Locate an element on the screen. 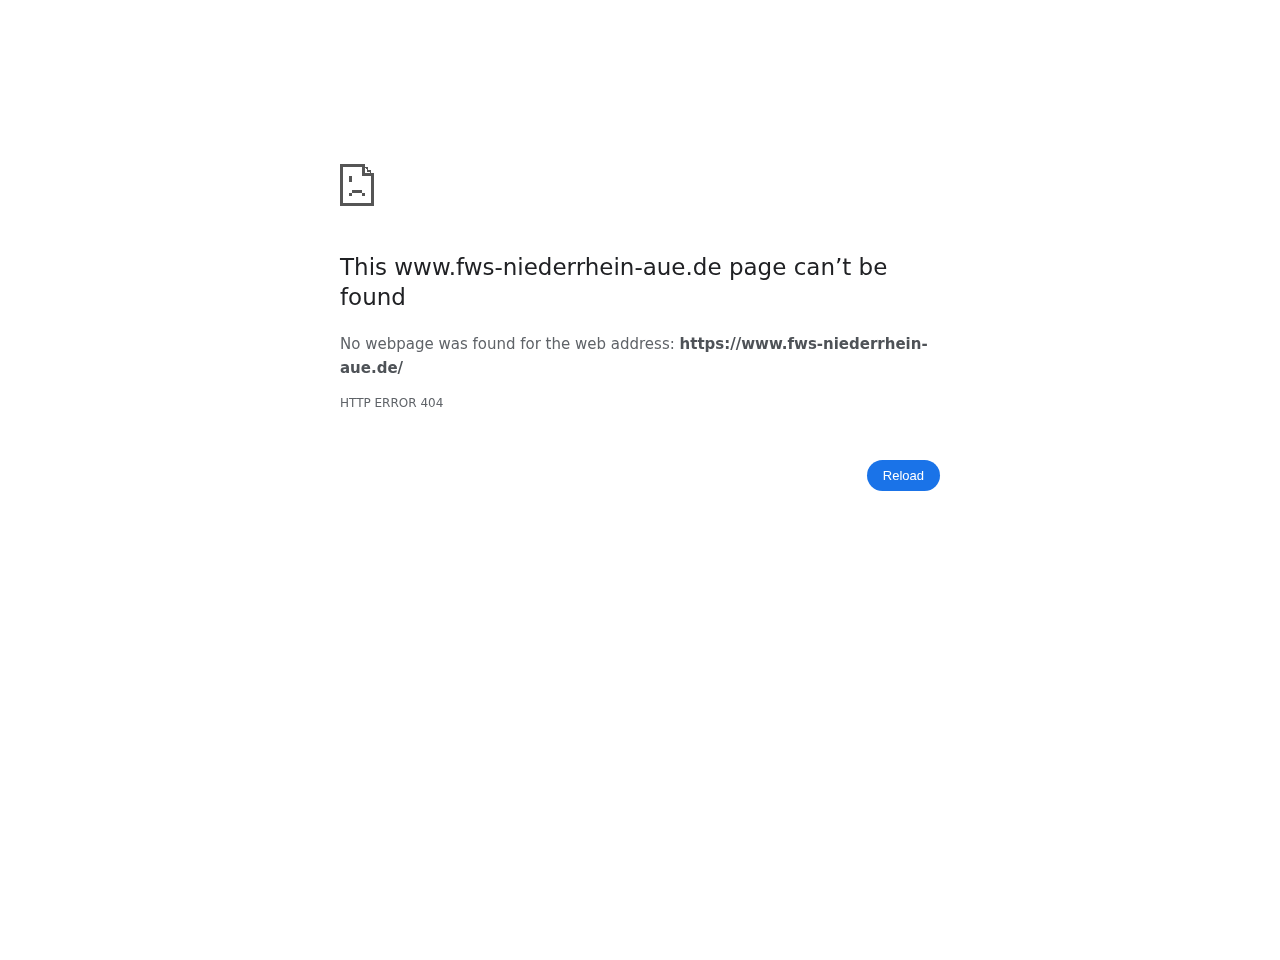  reload-button: Reload is located at coordinates (903, 475).